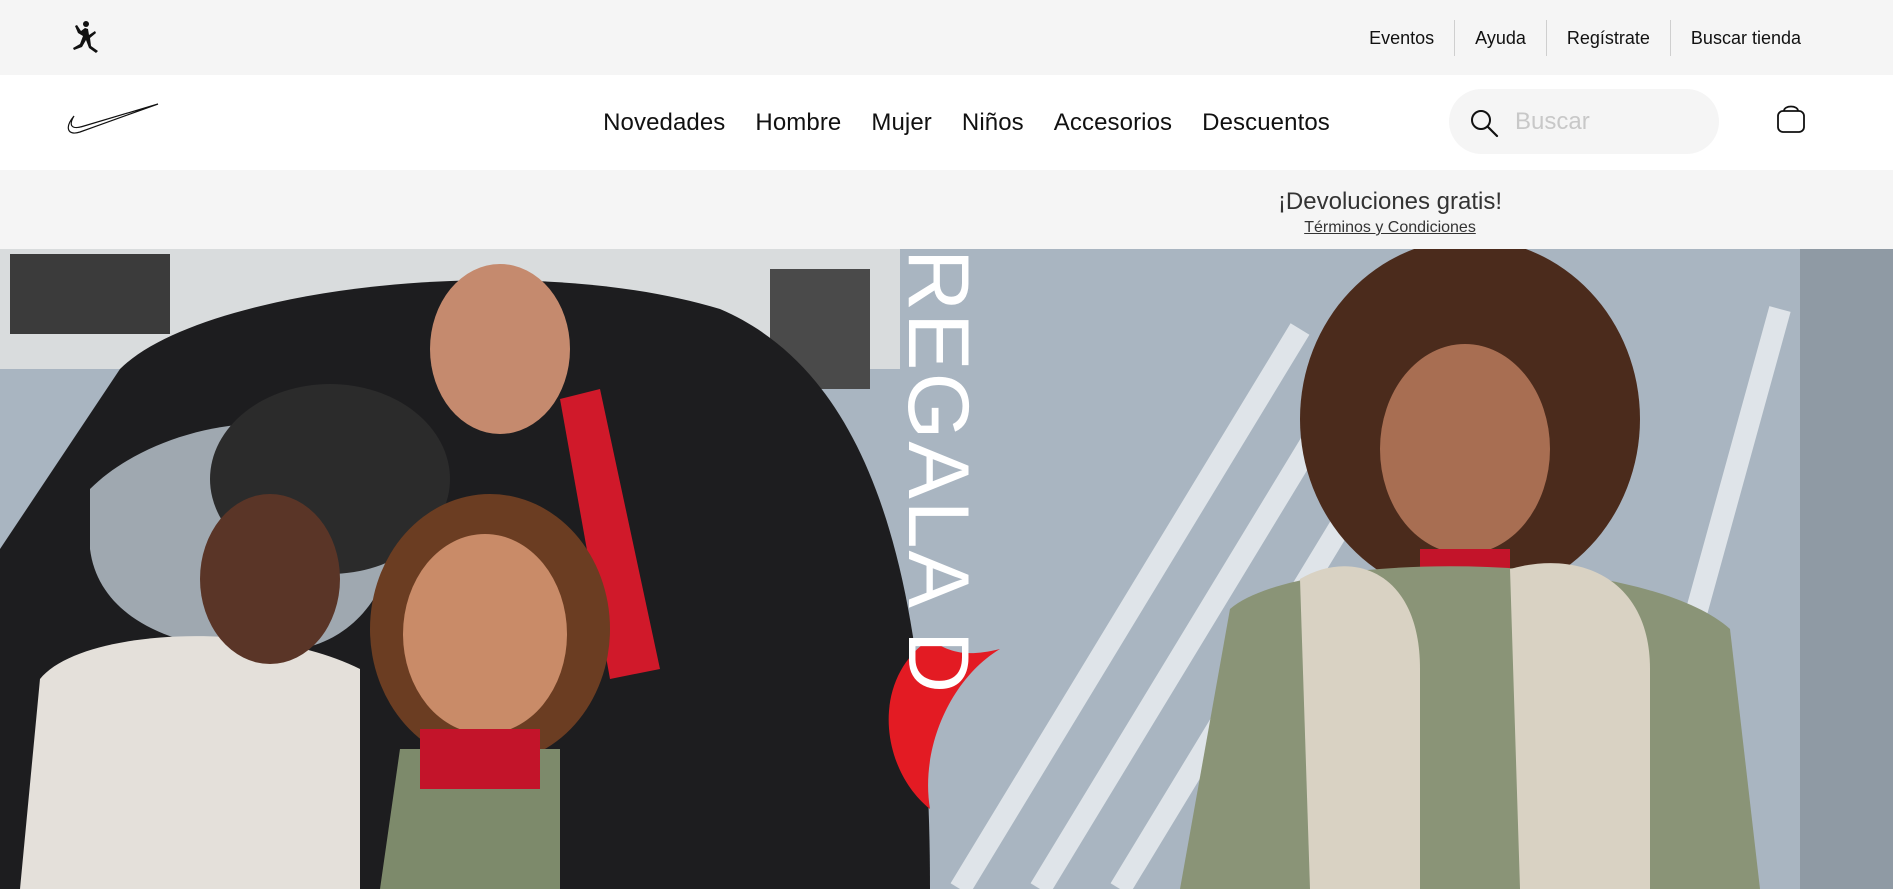 This screenshot has height=889, width=1893. I want to click on utility-link-buscar-tienda: Buscar tienda, so click(1745, 38).